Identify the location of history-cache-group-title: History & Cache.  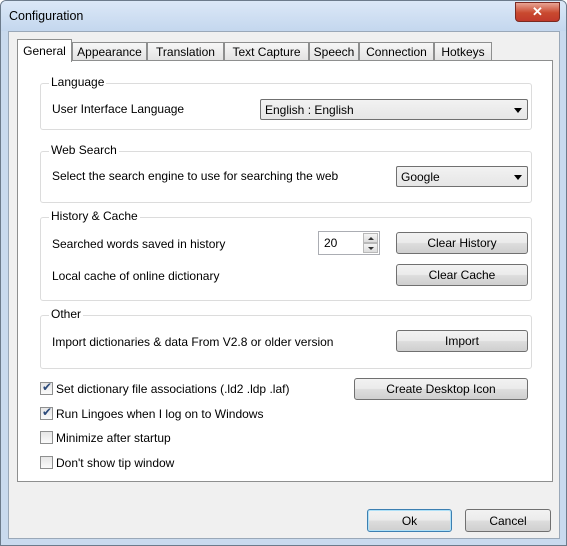
(94, 216).